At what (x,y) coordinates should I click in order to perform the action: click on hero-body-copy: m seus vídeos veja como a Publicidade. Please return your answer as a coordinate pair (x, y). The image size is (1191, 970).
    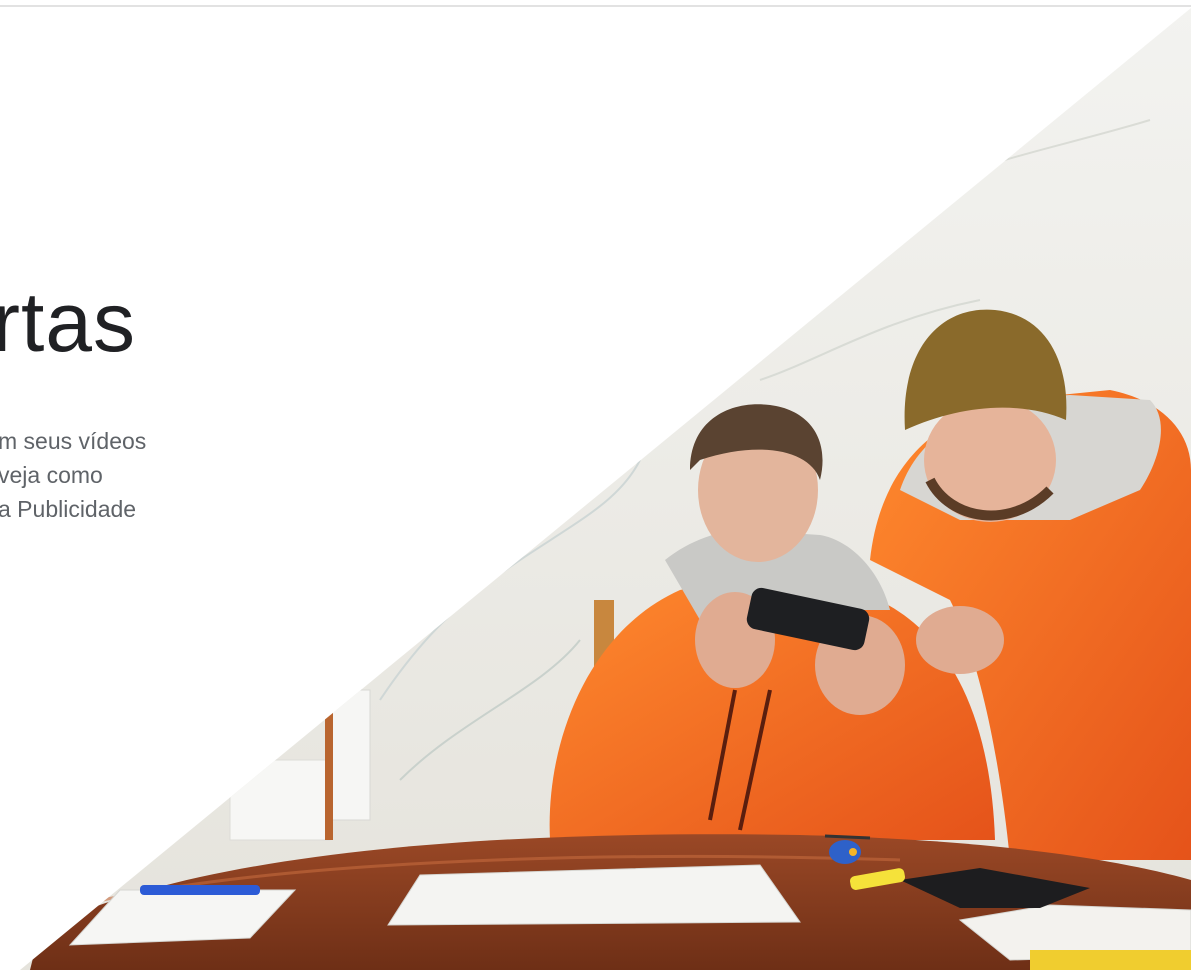
    Looking at the image, I should click on (73, 475).